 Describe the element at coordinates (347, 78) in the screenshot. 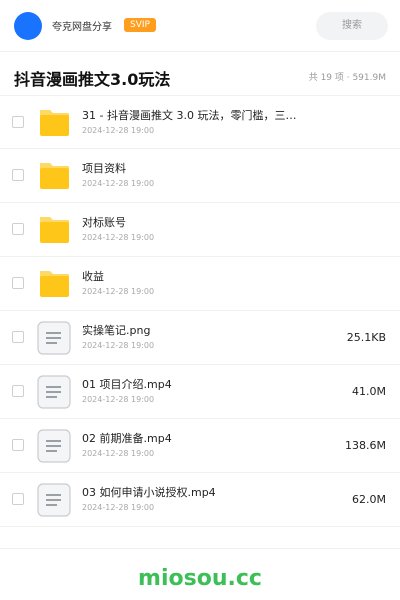

I see `folder-summary: 共 19 项 · 591.9M` at that location.